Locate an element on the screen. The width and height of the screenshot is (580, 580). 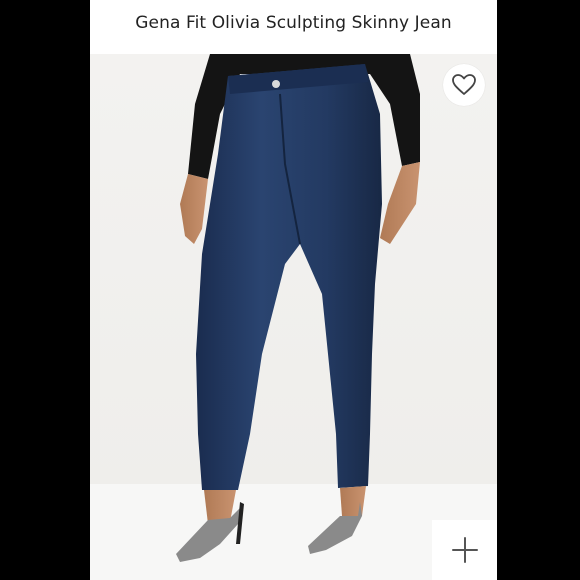
listing-title: Gena Fit Olivia Sculpting Skinny Jean is located at coordinates (293, 23).